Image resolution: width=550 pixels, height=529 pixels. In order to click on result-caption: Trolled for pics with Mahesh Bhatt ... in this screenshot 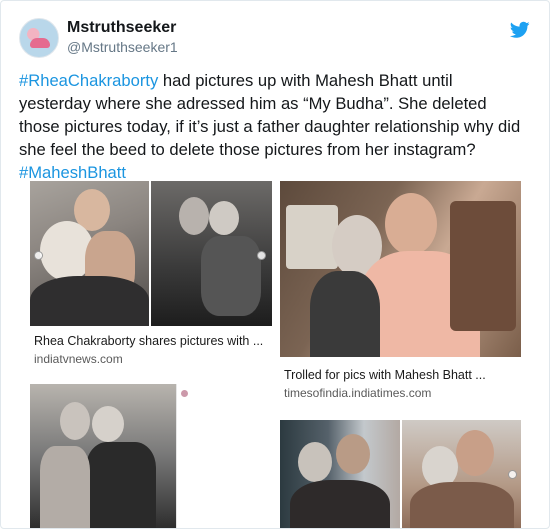, I will do `click(385, 375)`.